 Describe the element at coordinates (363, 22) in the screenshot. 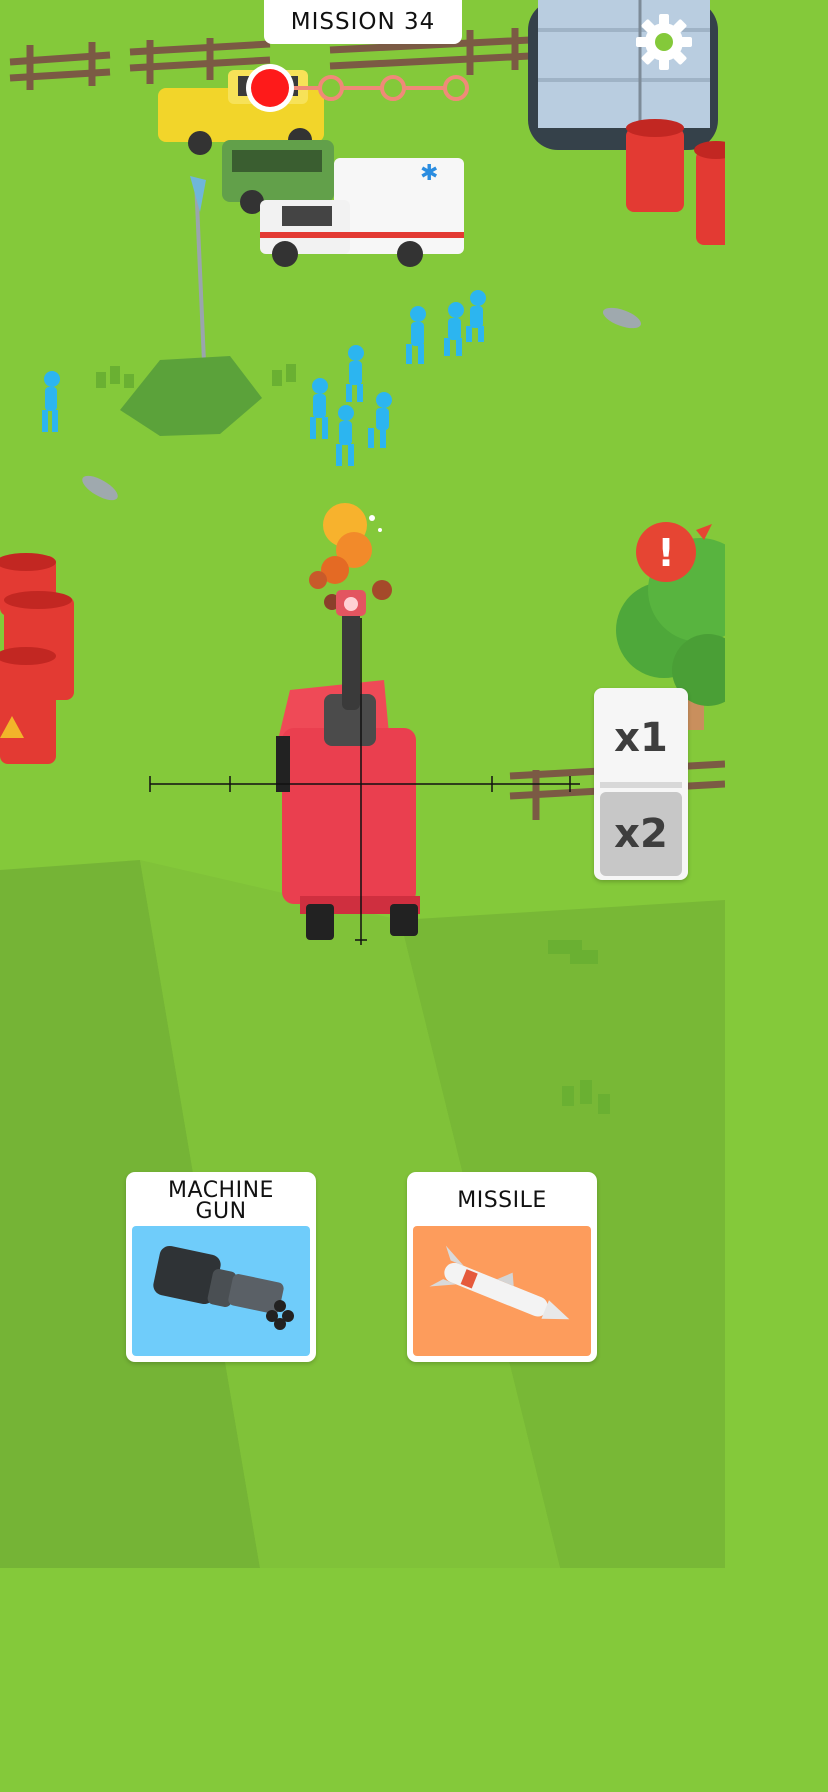

I see `mission-title: MISSION 34` at that location.